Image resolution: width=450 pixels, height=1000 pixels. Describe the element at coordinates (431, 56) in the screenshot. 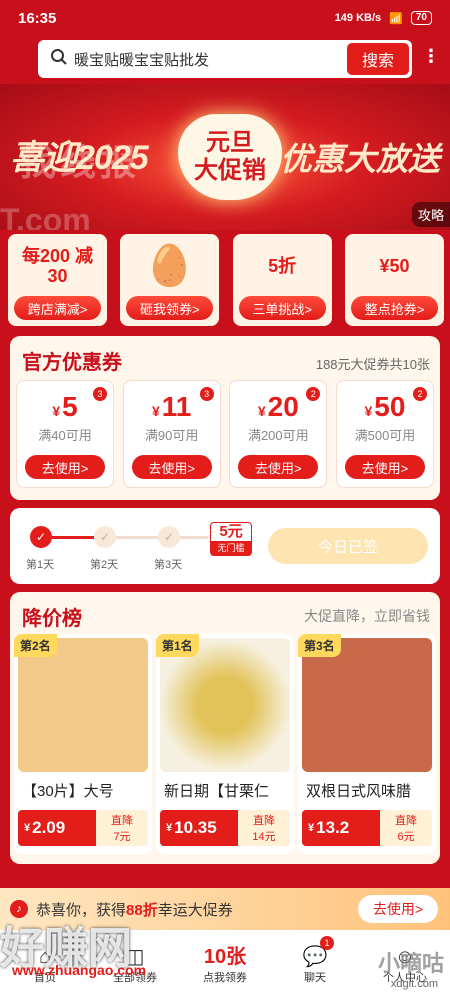

I see `more-icon: ⋮` at that location.